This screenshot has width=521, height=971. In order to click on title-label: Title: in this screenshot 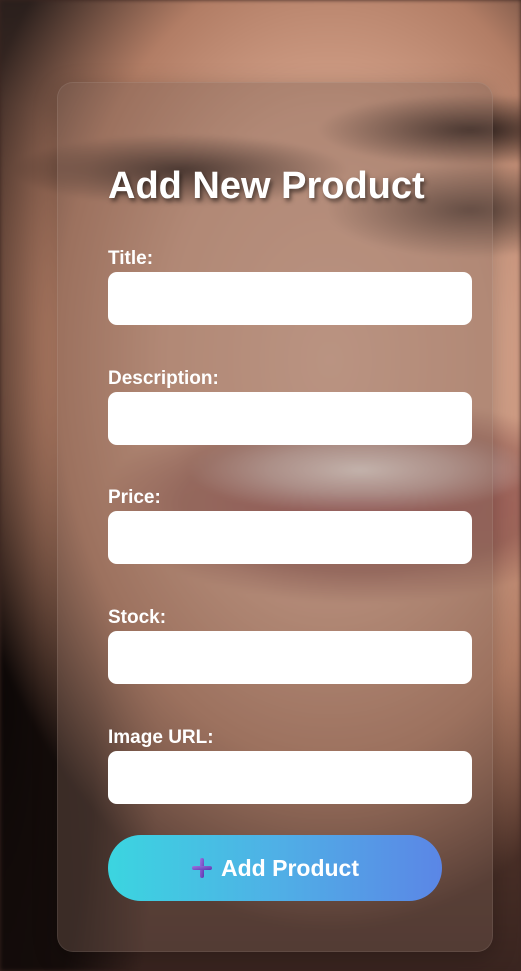, I will do `click(131, 258)`.